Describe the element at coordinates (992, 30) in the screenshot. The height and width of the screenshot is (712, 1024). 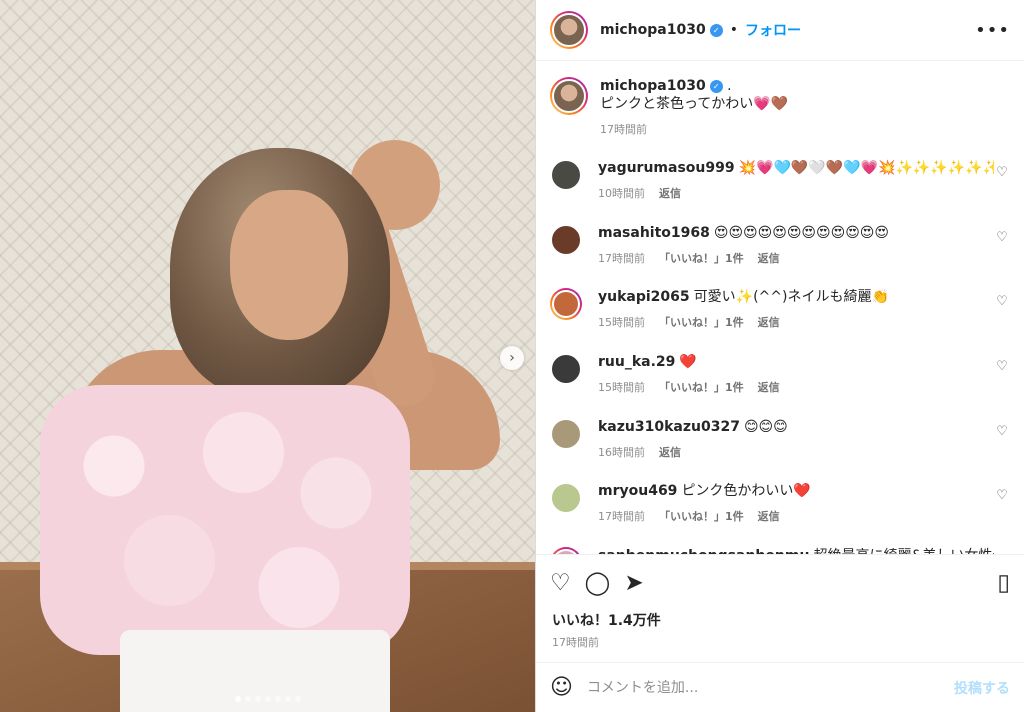
I see `more-options-icon: •••` at that location.